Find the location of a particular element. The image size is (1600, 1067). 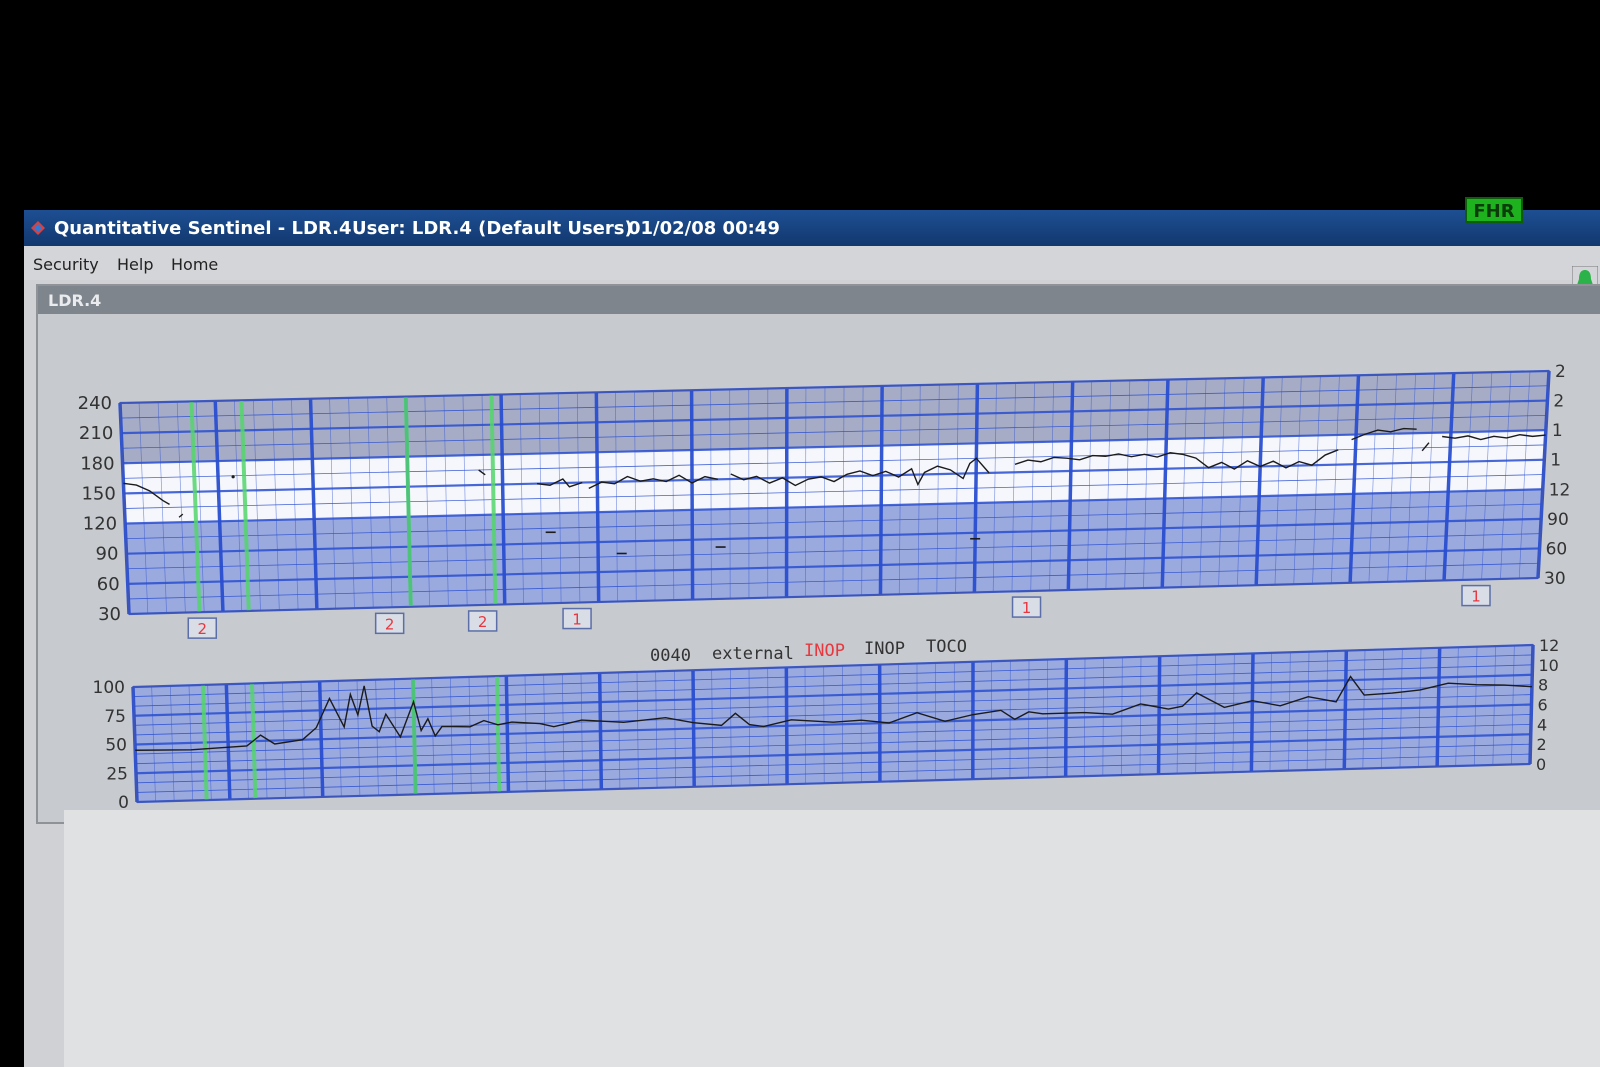

fhr-y-tick-label: 30 is located at coordinates (109, 614).